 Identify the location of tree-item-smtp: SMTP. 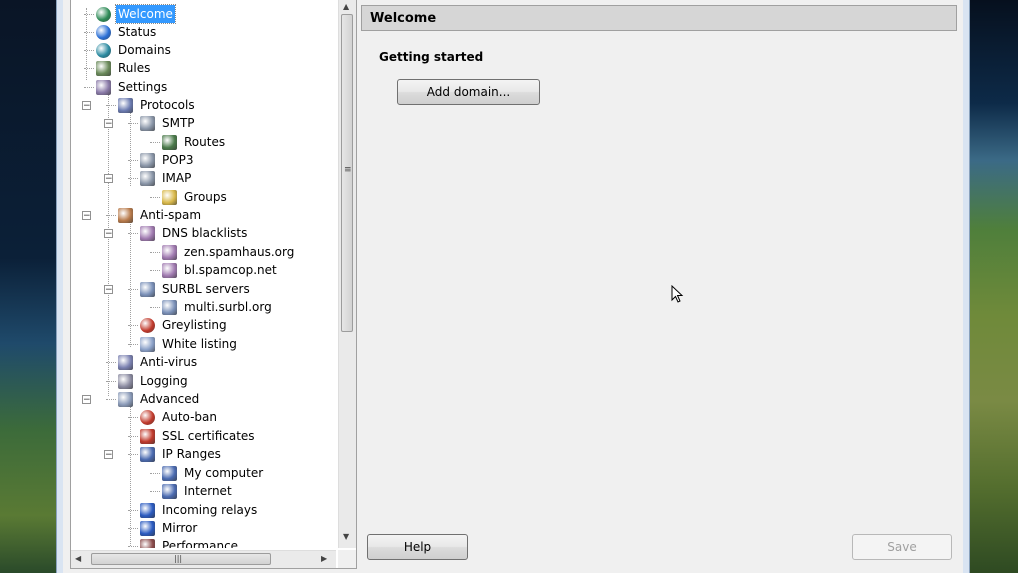
(168, 123).